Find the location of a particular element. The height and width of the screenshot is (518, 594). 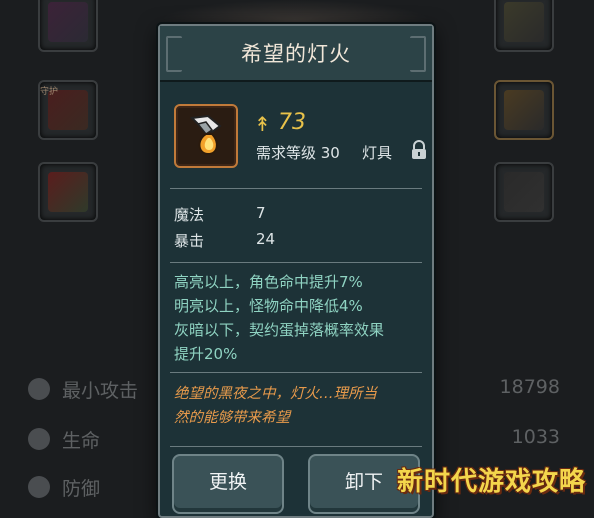

equipment-slot-empty is located at coordinates (524, 192).